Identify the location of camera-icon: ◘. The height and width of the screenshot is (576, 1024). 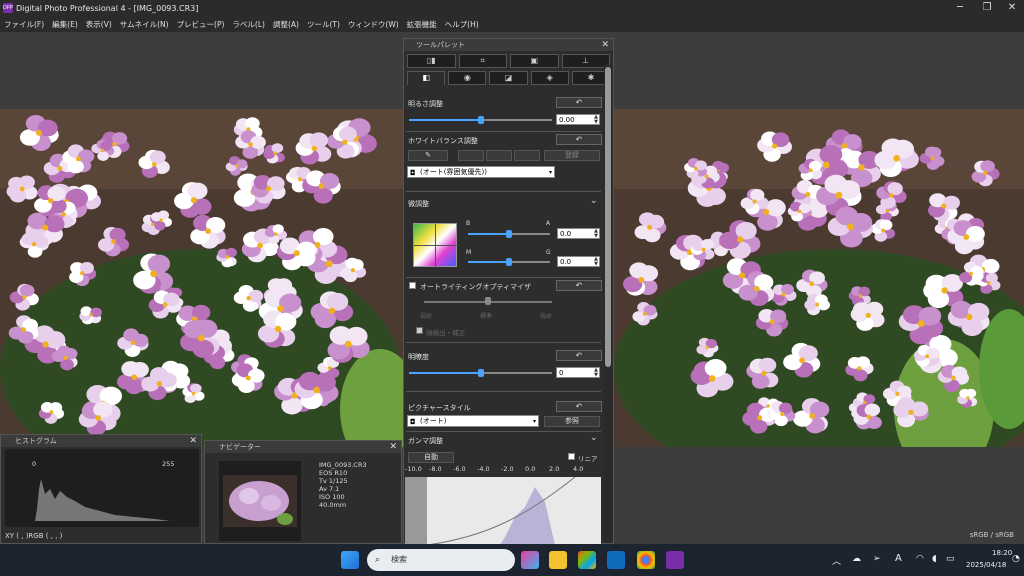
(413, 422).